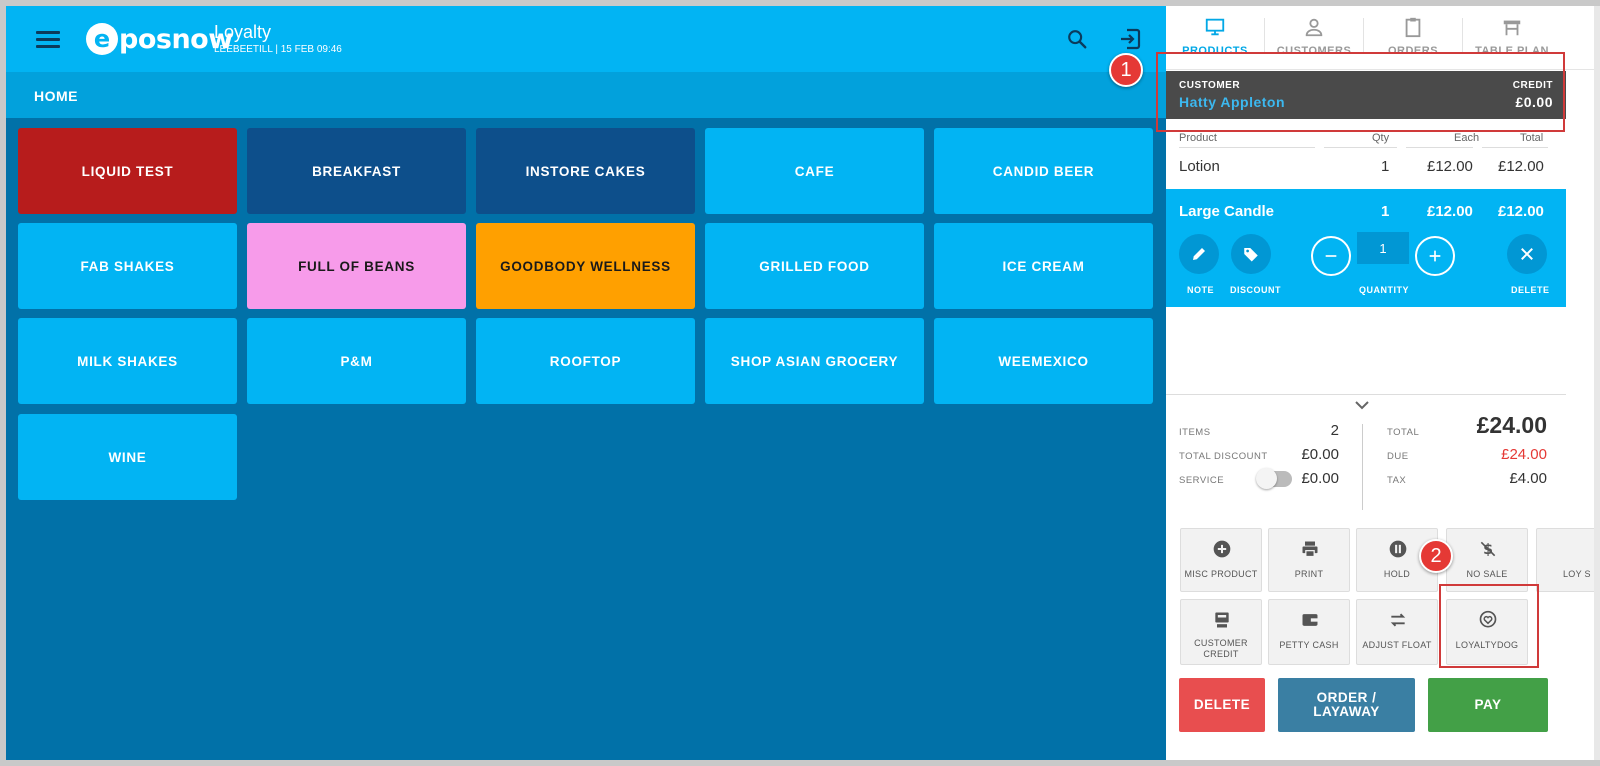 This screenshot has height=766, width=1600. What do you see at coordinates (1384, 290) in the screenshot?
I see `quantity-label: QUANTITY` at bounding box center [1384, 290].